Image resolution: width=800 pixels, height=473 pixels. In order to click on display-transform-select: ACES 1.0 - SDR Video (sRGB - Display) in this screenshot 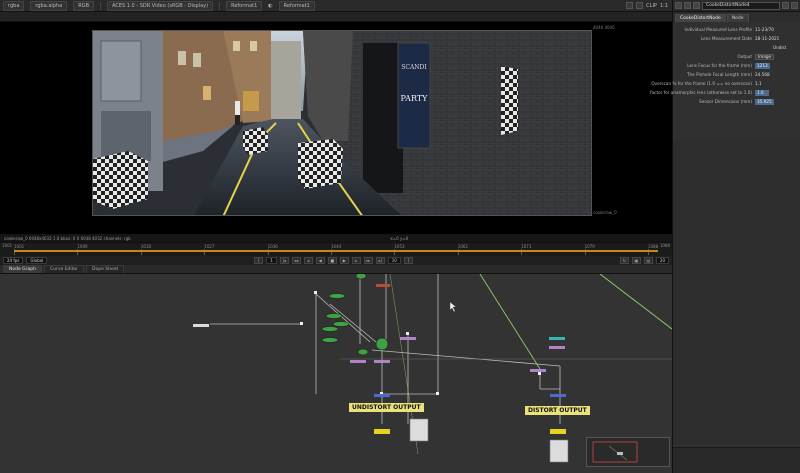, I will do `click(160, 5)`.